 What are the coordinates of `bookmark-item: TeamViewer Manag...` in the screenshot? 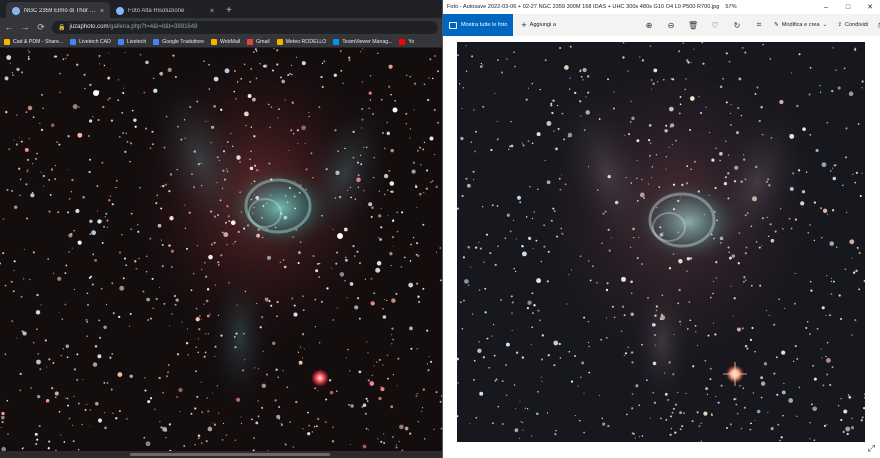 It's located at (362, 41).